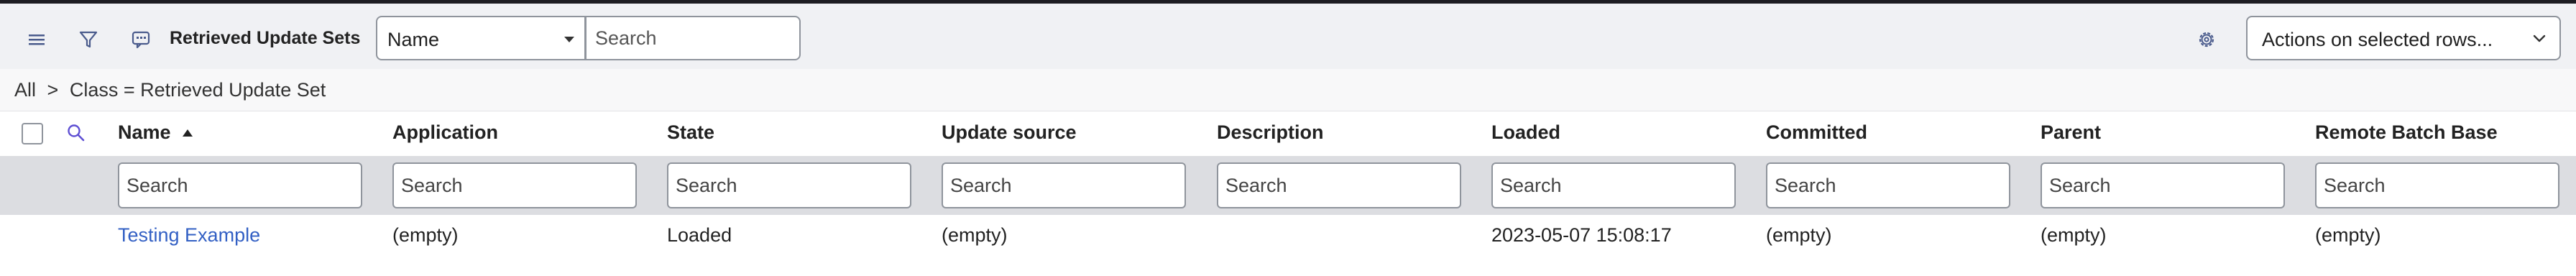 Image resolution: width=2576 pixels, height=276 pixels. What do you see at coordinates (2206, 39) in the screenshot?
I see `gear-icon` at bounding box center [2206, 39].